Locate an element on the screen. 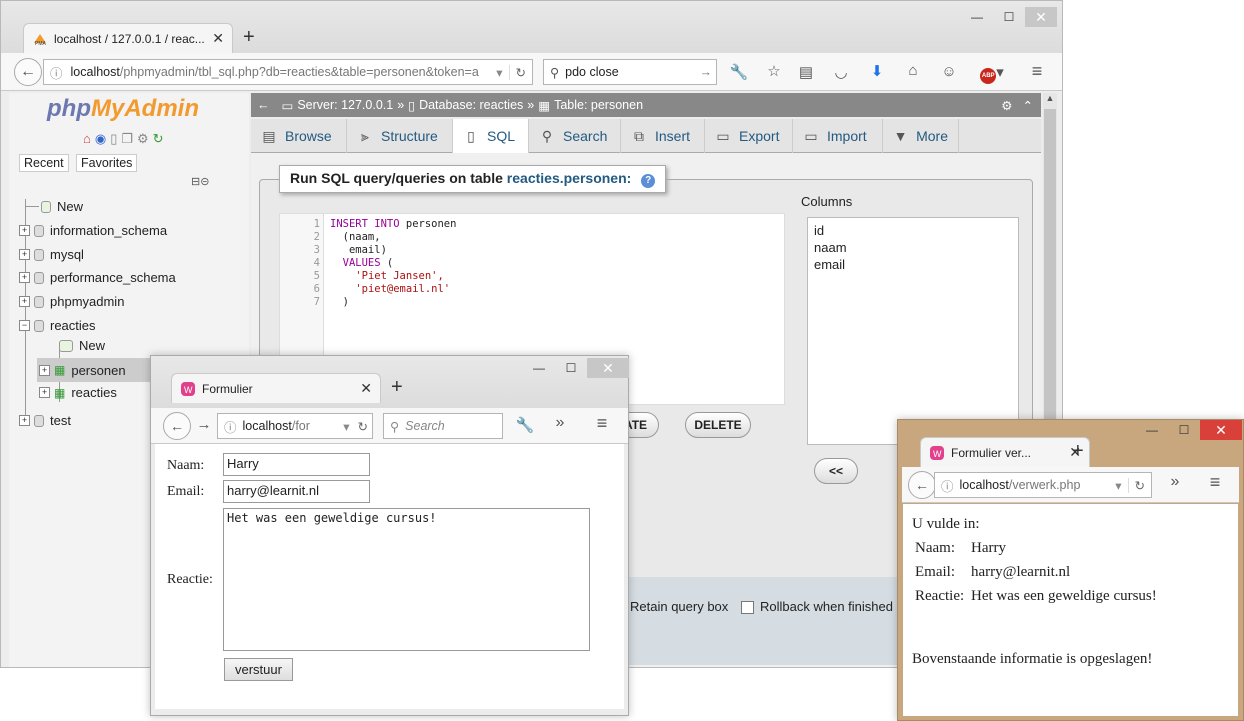 The image size is (1244, 721). url-bar: ⓘ localhost/for ▾ ↻ is located at coordinates (295, 426).